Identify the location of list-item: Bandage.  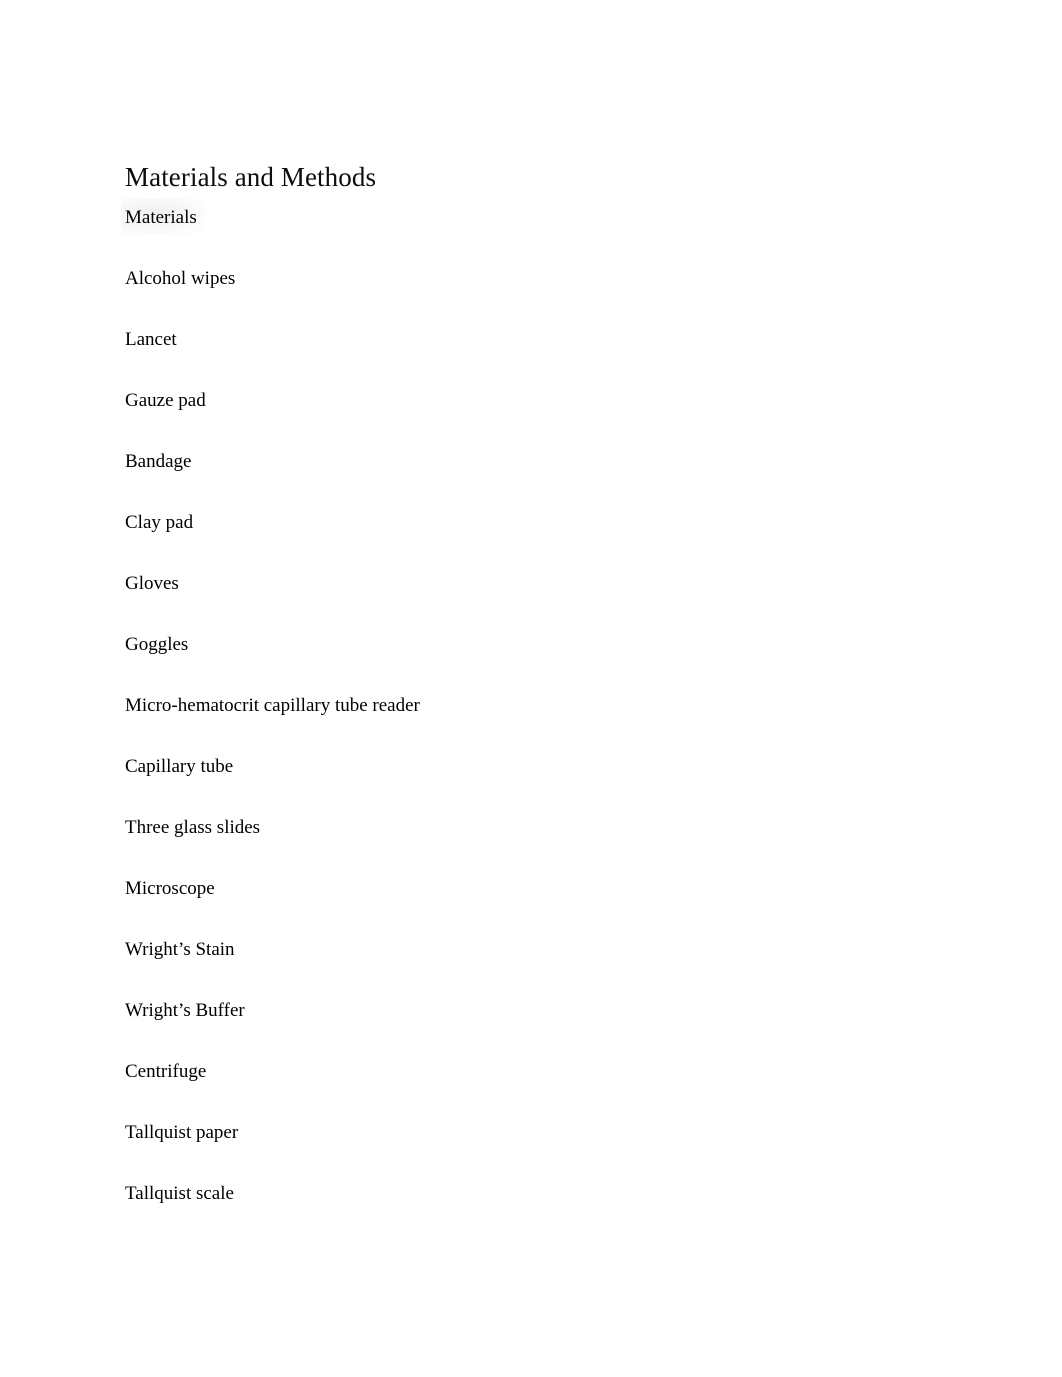
(158, 461).